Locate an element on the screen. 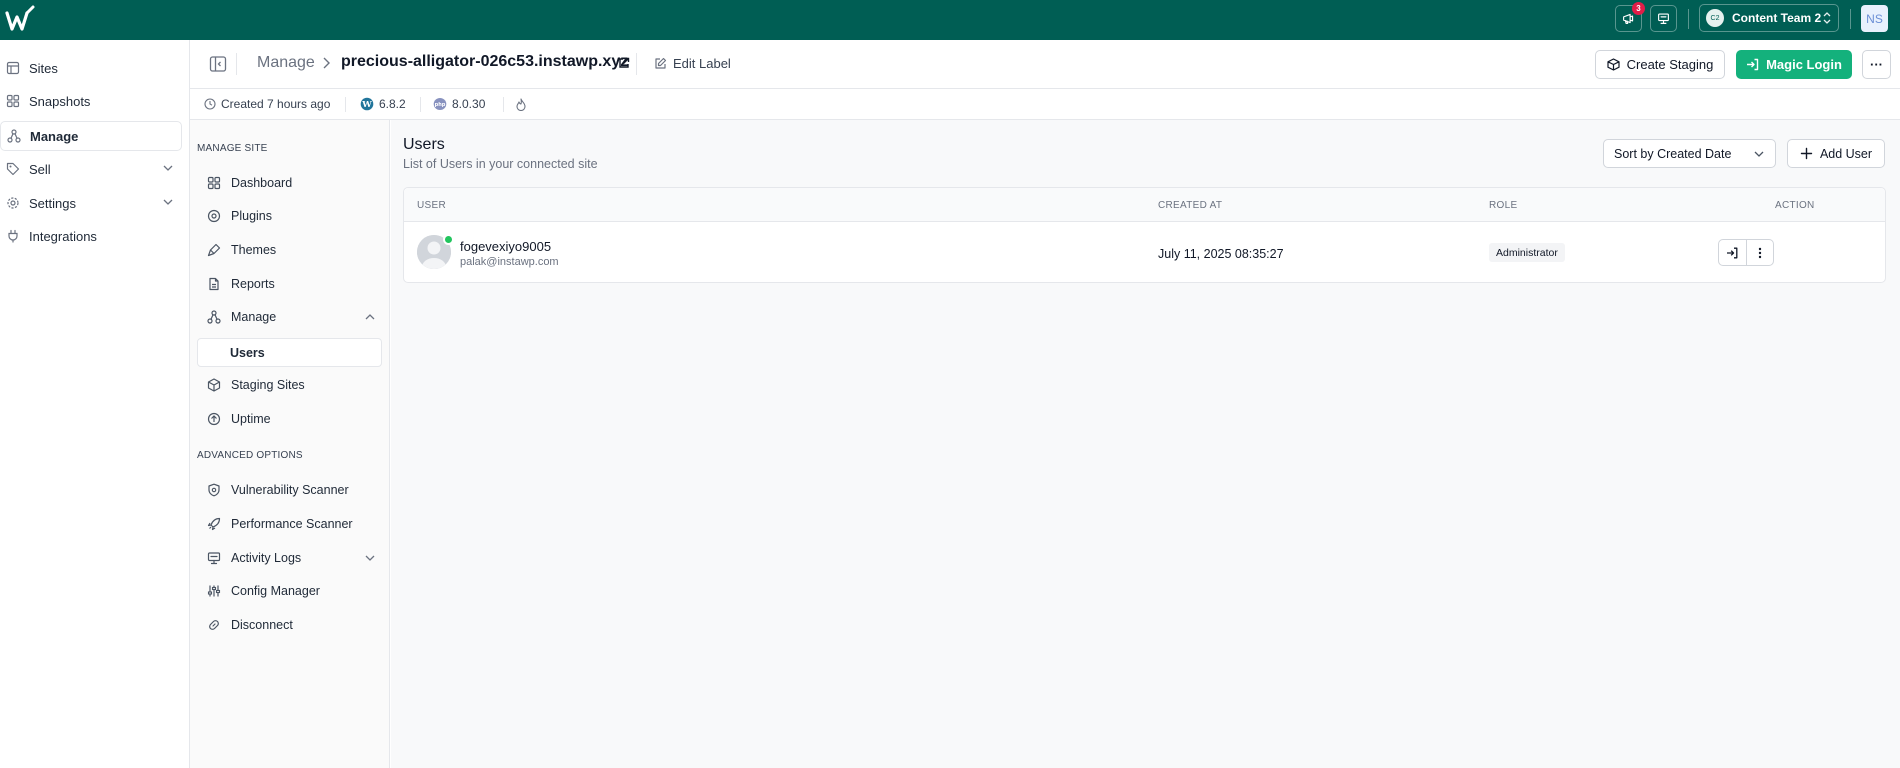 This screenshot has height=768, width=1900. external-link-icon is located at coordinates (624, 63).